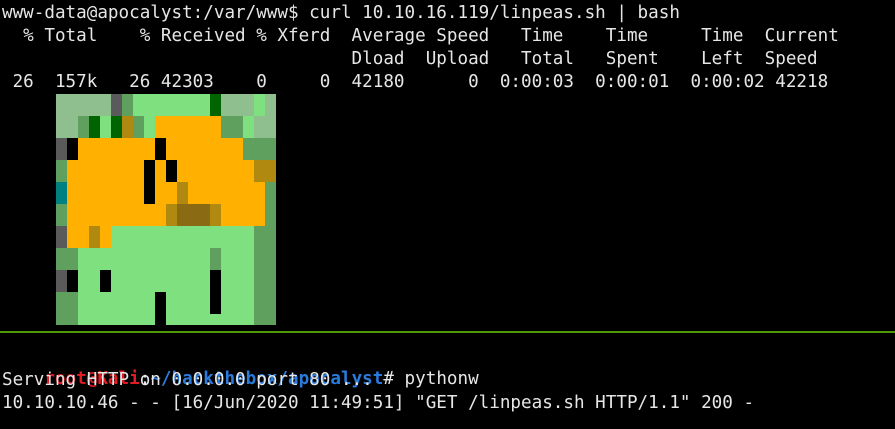  Describe the element at coordinates (166, 209) in the screenshot. I see `linpeas-peas-pixel-art-icon` at that location.